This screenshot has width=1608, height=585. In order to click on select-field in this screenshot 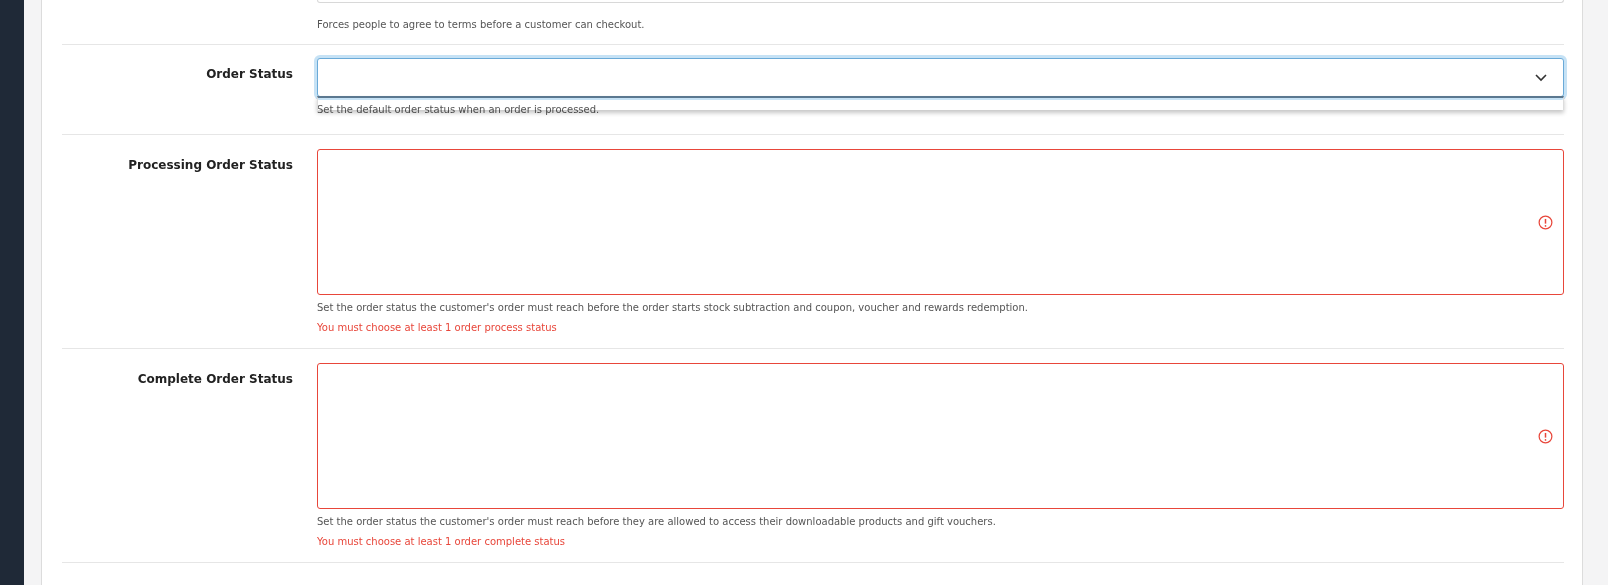, I will do `click(940, 77)`.